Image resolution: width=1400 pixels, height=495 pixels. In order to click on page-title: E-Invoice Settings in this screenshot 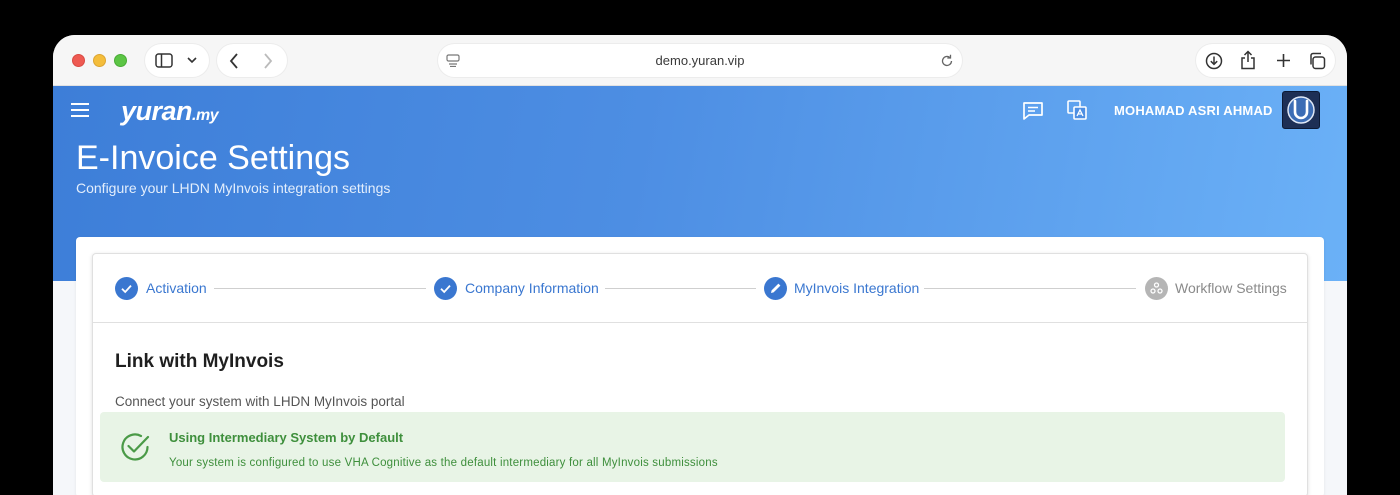, I will do `click(213, 158)`.